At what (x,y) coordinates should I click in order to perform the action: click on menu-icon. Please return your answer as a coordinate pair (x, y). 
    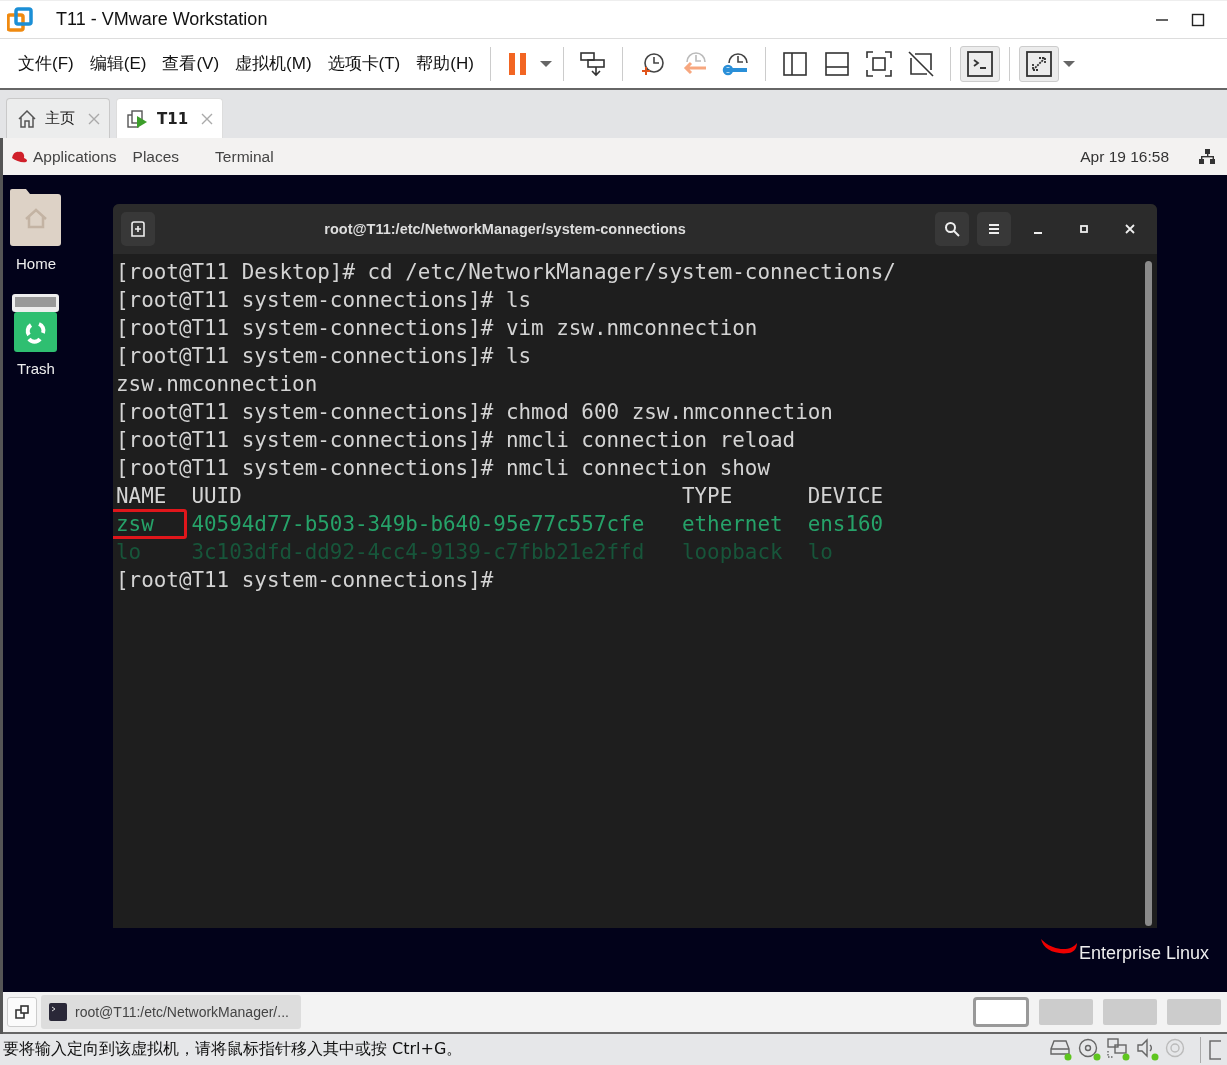
    Looking at the image, I should click on (994, 229).